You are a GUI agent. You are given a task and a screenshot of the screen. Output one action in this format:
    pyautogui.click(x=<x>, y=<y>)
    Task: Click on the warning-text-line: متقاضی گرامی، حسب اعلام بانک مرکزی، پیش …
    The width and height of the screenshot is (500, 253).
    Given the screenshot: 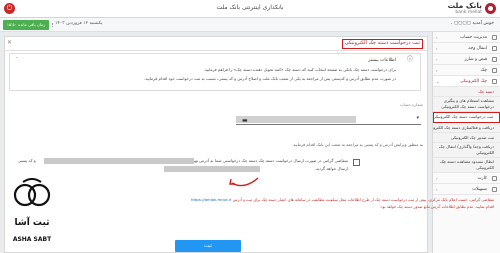 What is the action you would take?
    pyautogui.click(x=342, y=199)
    